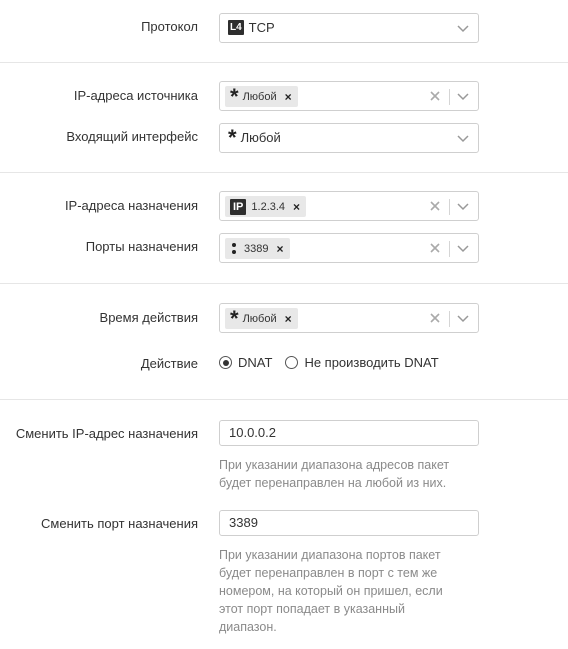  Describe the element at coordinates (349, 248) in the screenshot. I see `dest-ports-select: 3389 ×` at that location.